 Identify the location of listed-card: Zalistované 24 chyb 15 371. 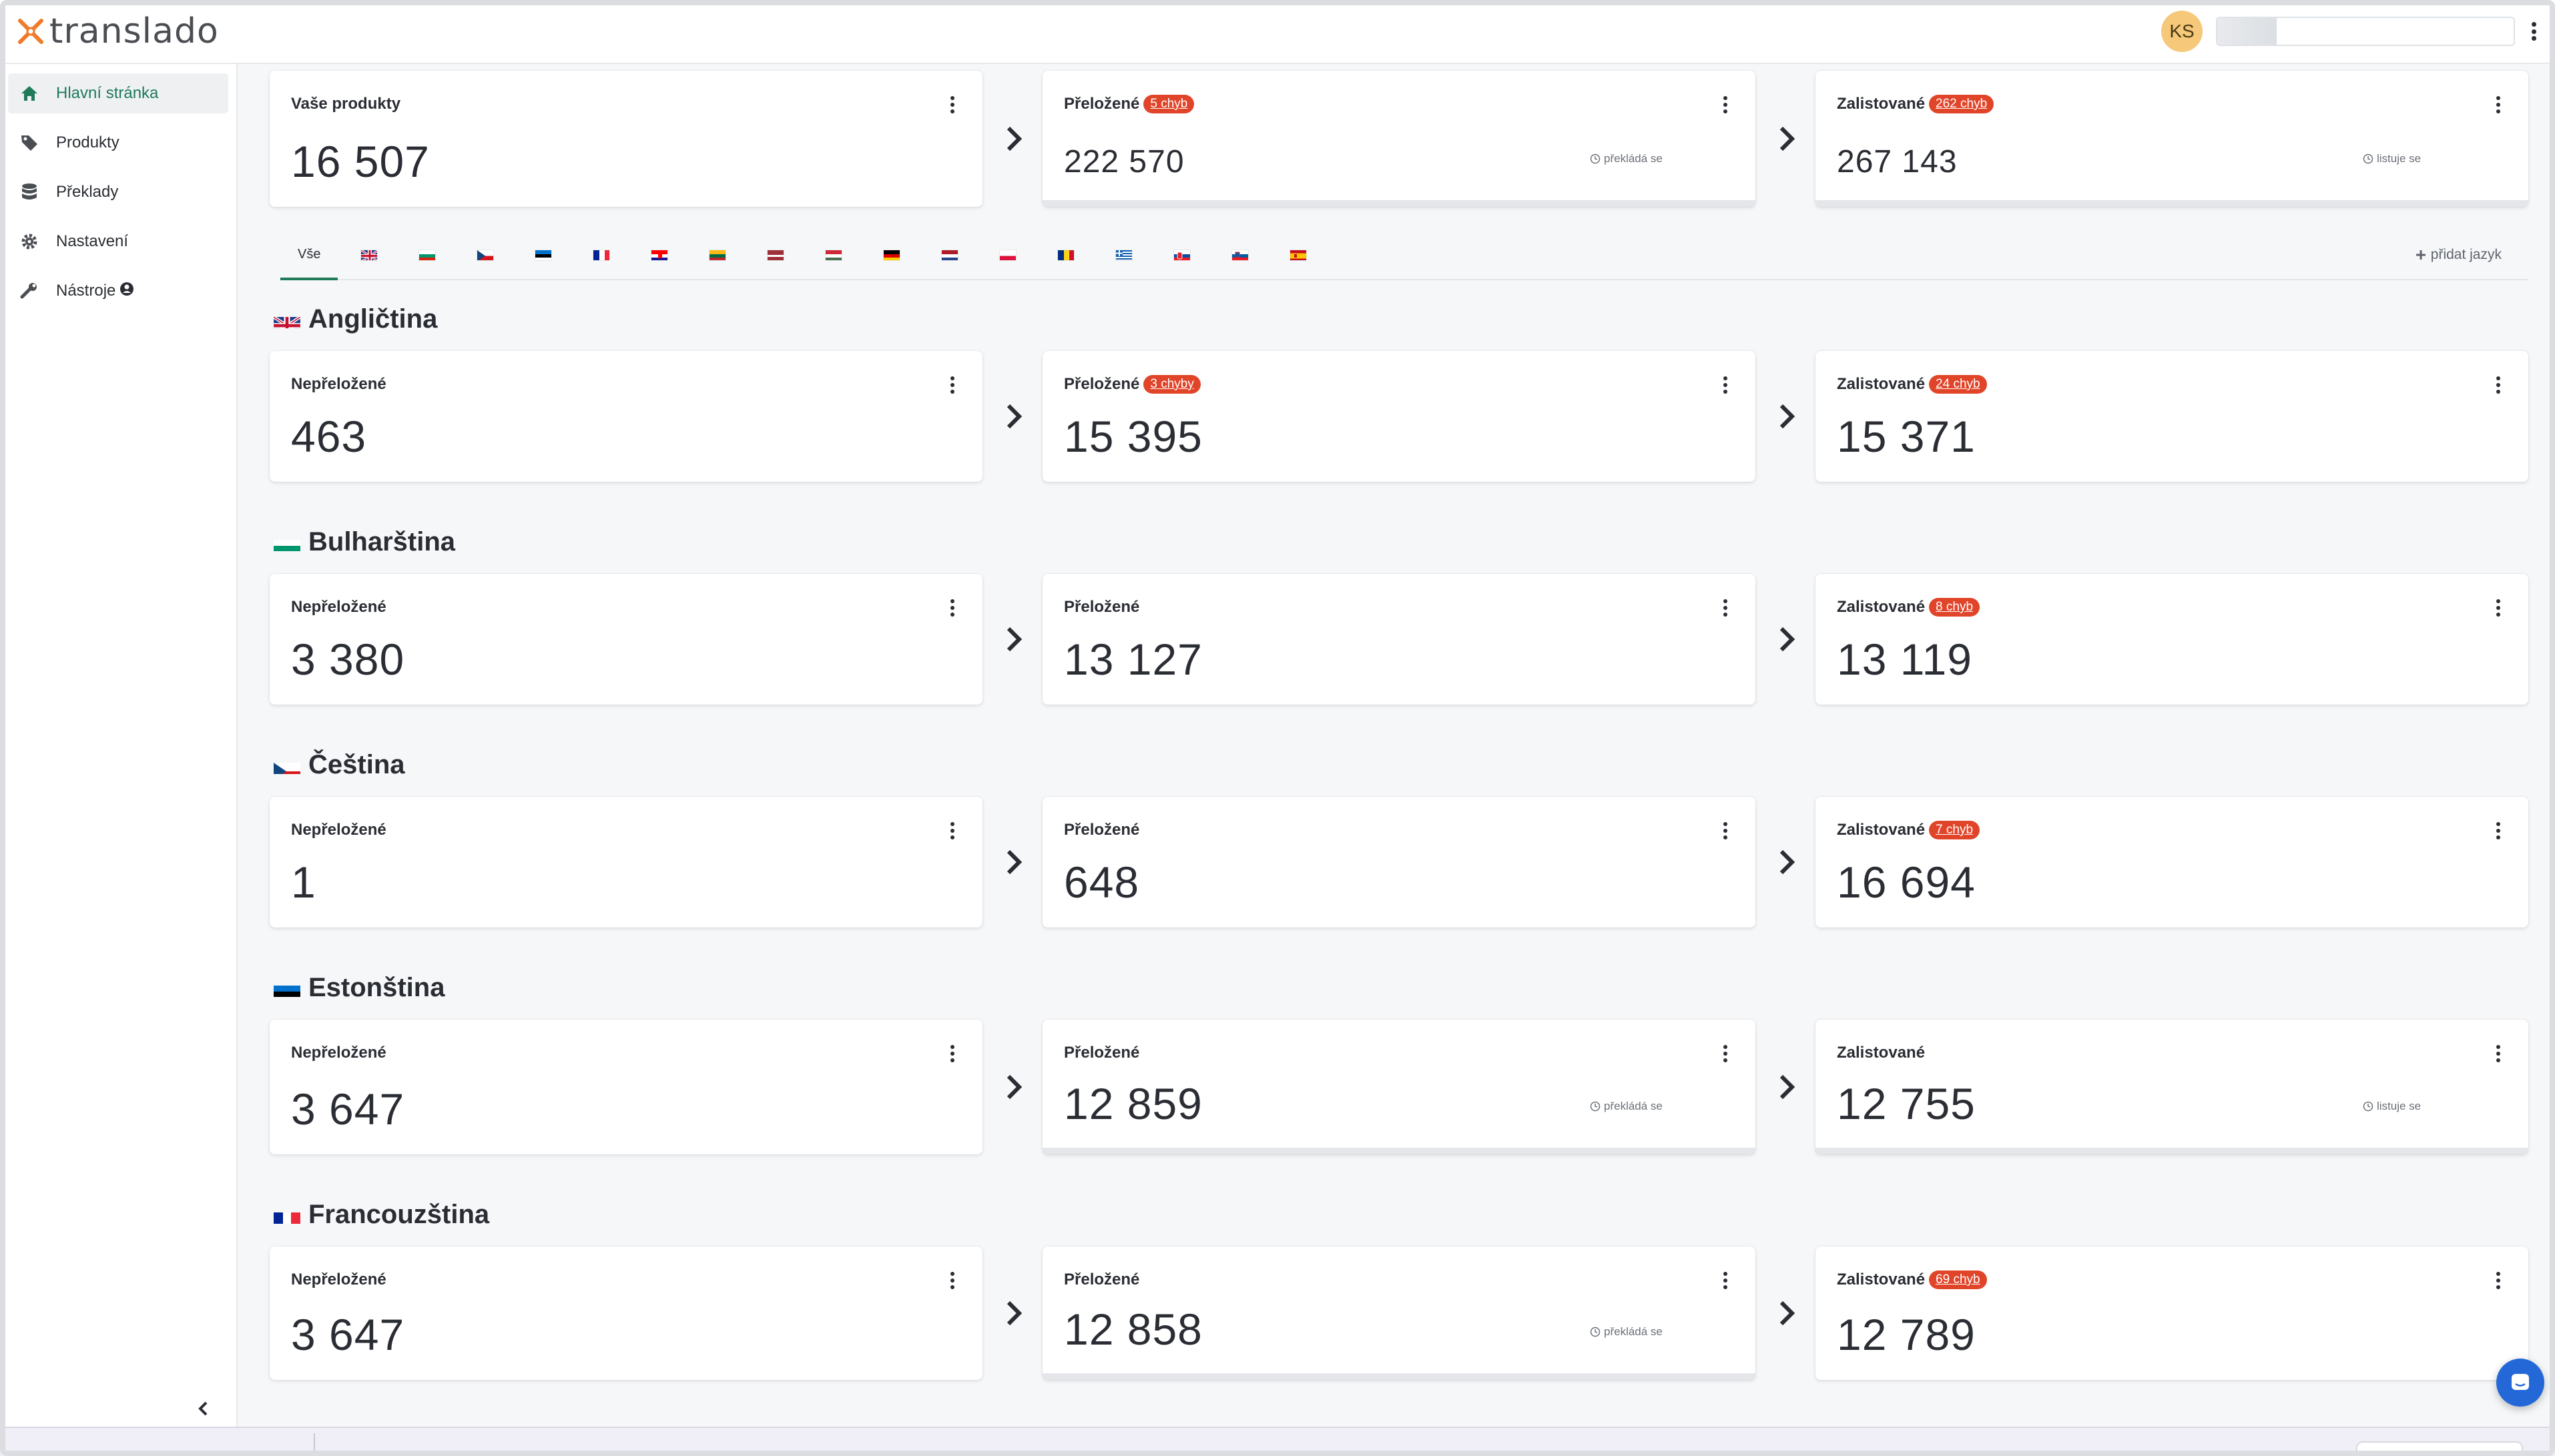
(2172, 416).